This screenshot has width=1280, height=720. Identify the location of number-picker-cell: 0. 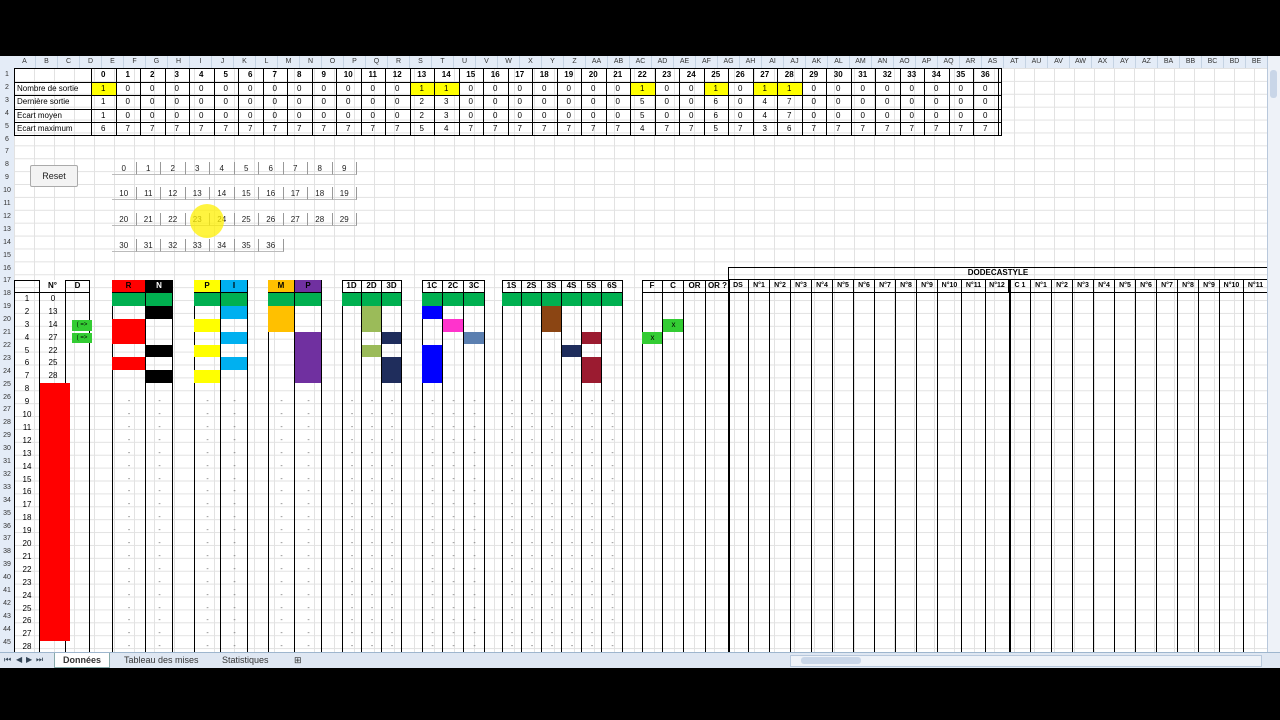
(124, 168).